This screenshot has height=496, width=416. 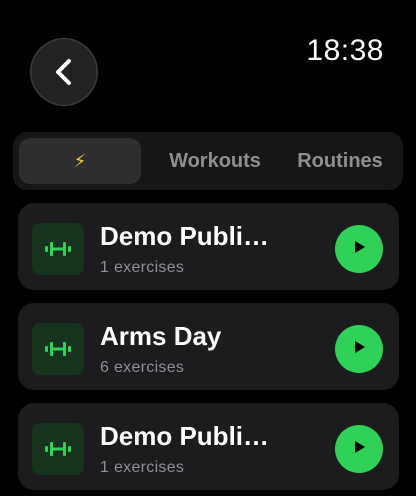 What do you see at coordinates (142, 367) in the screenshot?
I see `workout-exercise-count: 6 exercises` at bounding box center [142, 367].